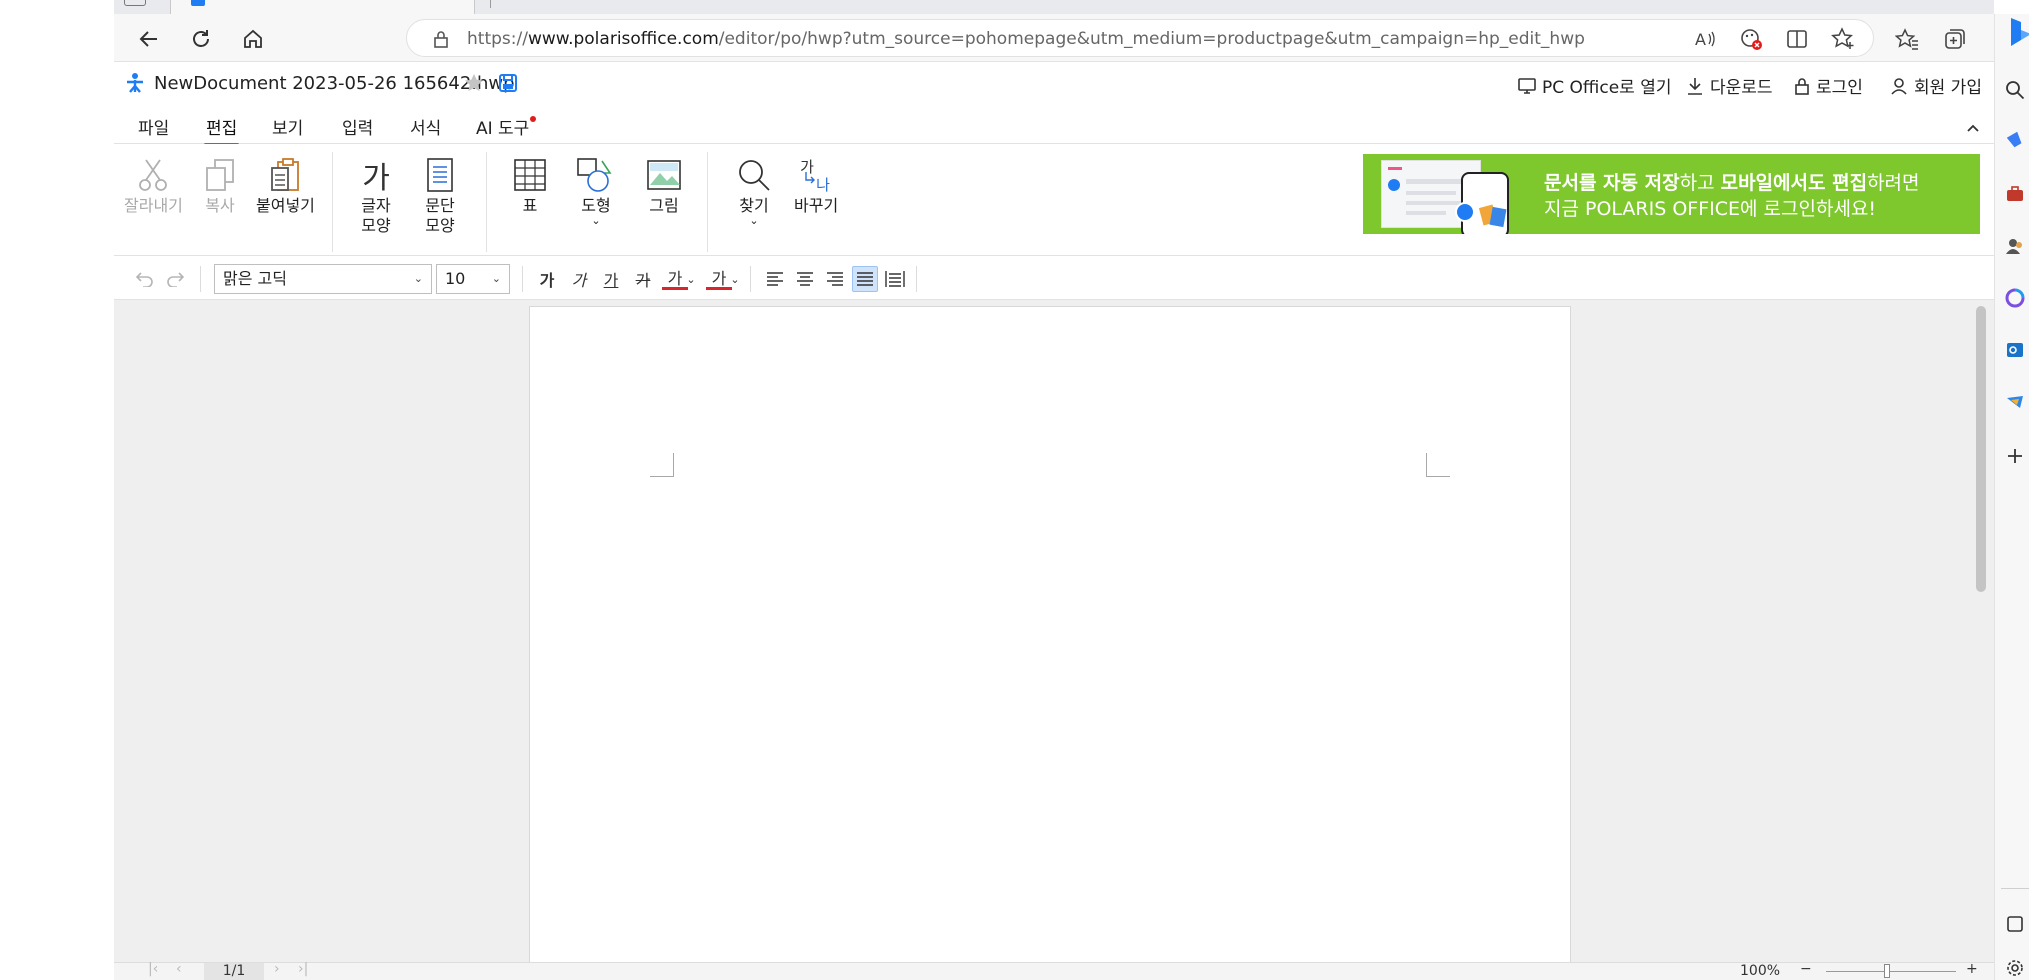 This screenshot has height=980, width=2029. I want to click on refresh-icon, so click(201, 38).